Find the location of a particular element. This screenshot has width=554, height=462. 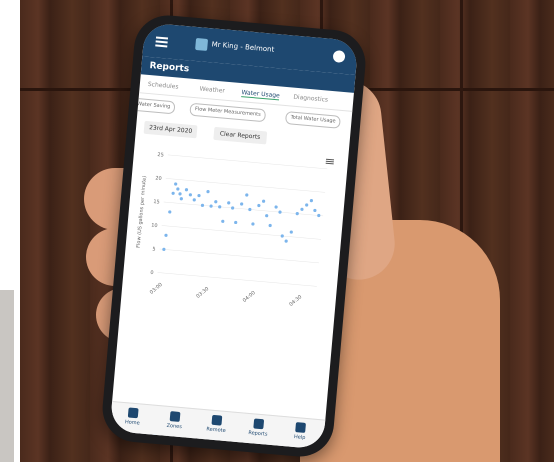

x-tick-label: 04:30 is located at coordinates (295, 301).